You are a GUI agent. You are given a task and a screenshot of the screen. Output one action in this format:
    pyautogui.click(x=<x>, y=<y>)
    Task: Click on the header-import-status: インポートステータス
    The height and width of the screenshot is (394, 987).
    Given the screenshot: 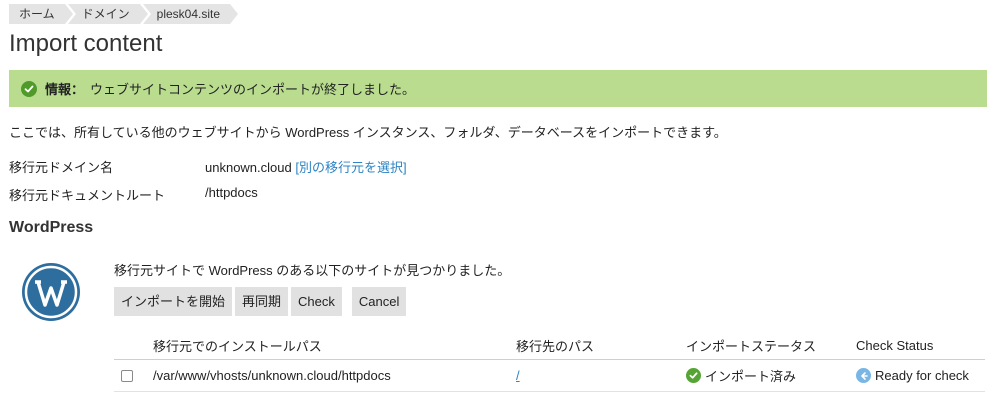 What is the action you would take?
    pyautogui.click(x=751, y=345)
    